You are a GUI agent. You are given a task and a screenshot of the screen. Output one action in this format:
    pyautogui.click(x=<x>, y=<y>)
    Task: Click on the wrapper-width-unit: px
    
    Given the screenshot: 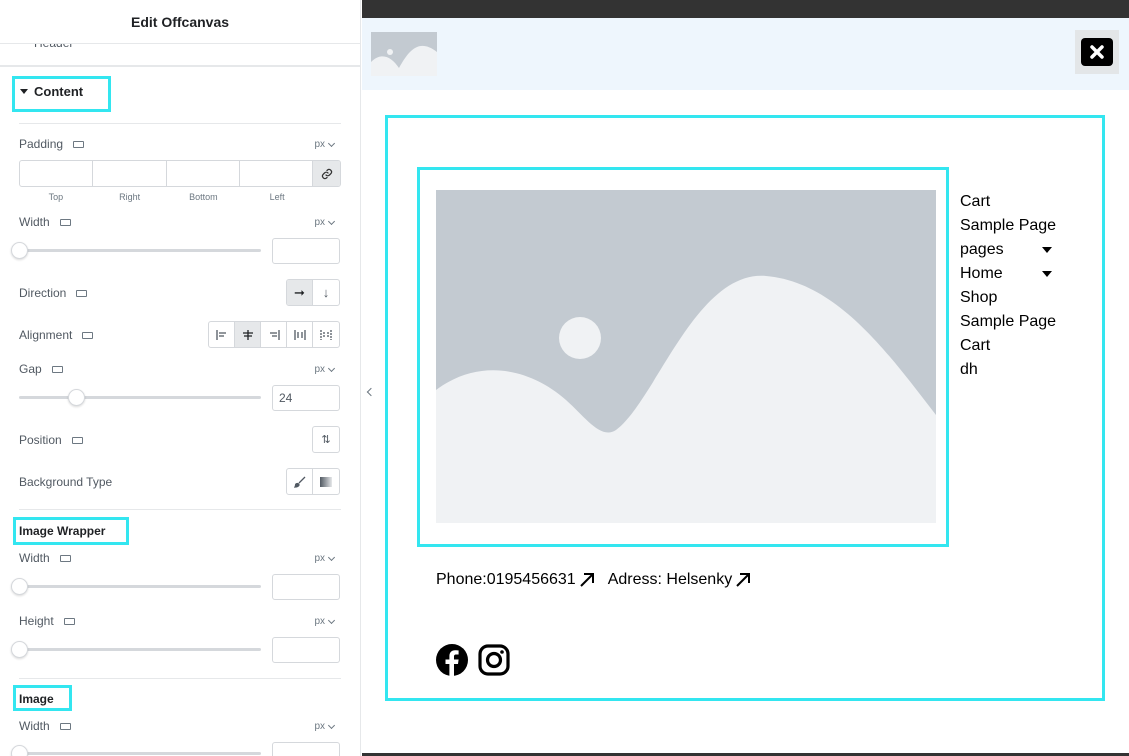 What is the action you would take?
    pyautogui.click(x=319, y=558)
    